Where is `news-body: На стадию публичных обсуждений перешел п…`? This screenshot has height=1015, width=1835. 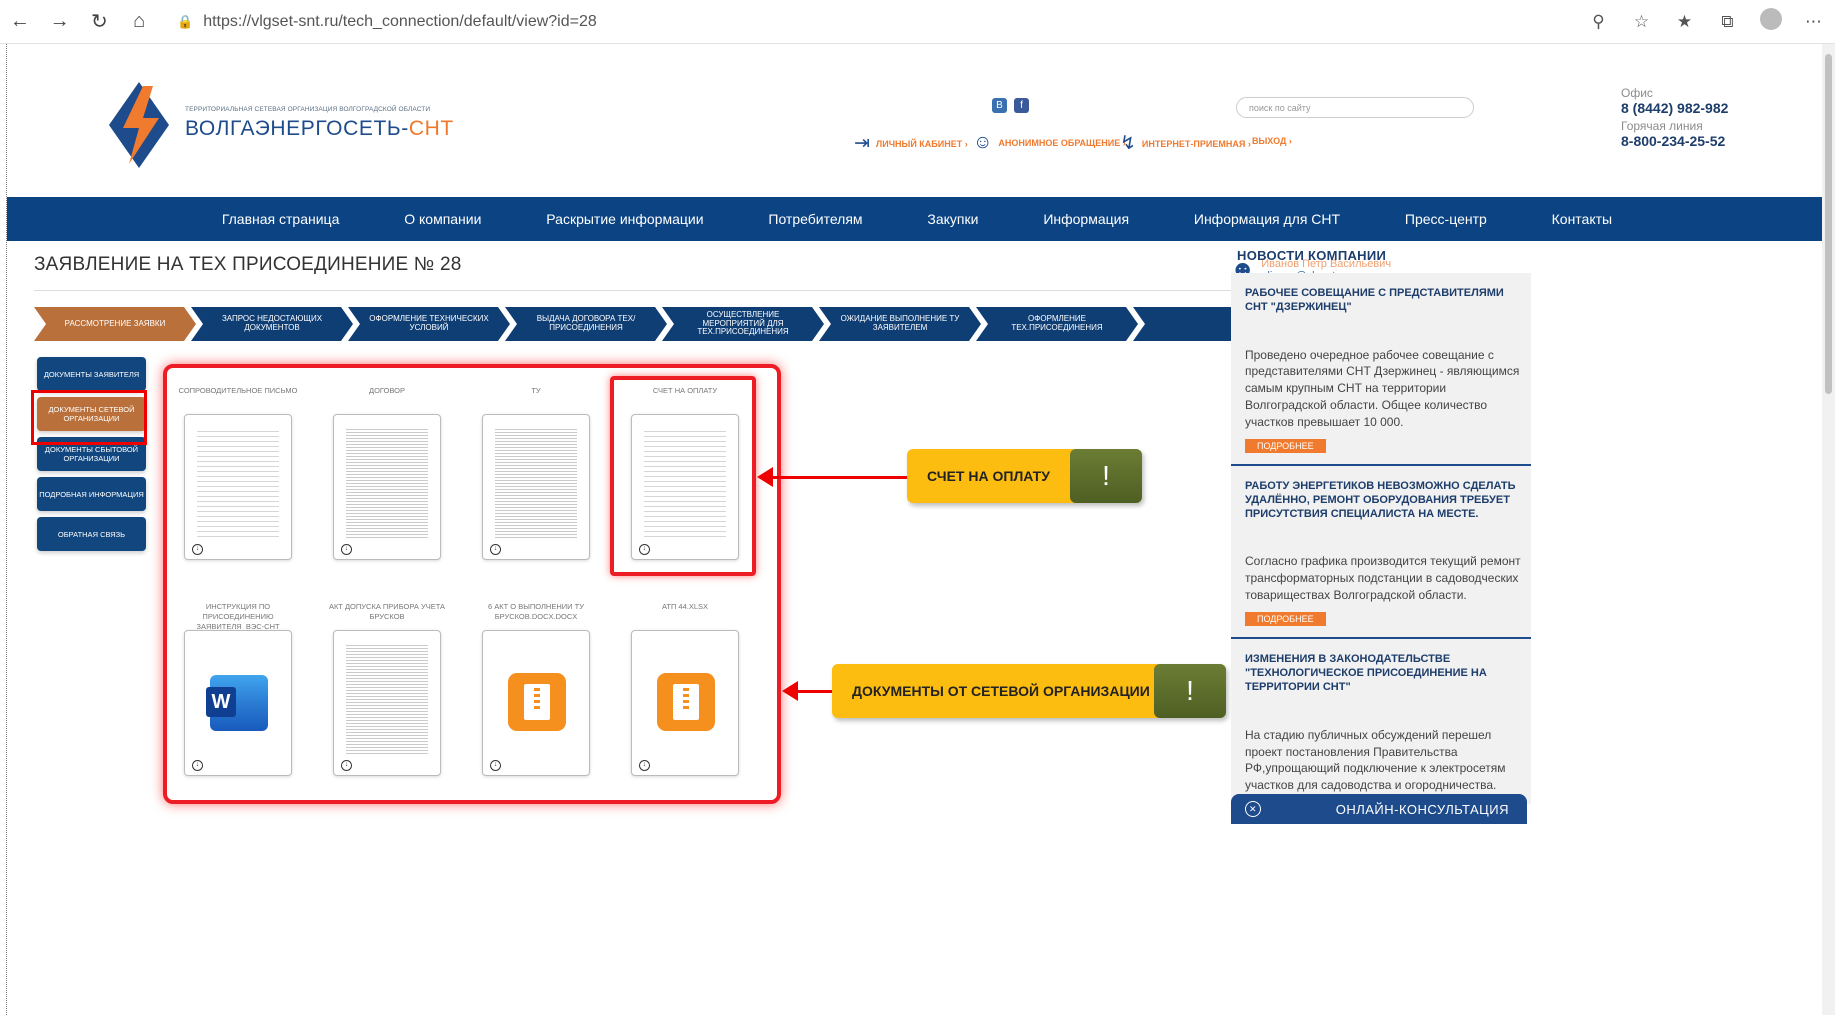
news-body: На стадию публичных обсуждений перешел п… is located at coordinates (1375, 760).